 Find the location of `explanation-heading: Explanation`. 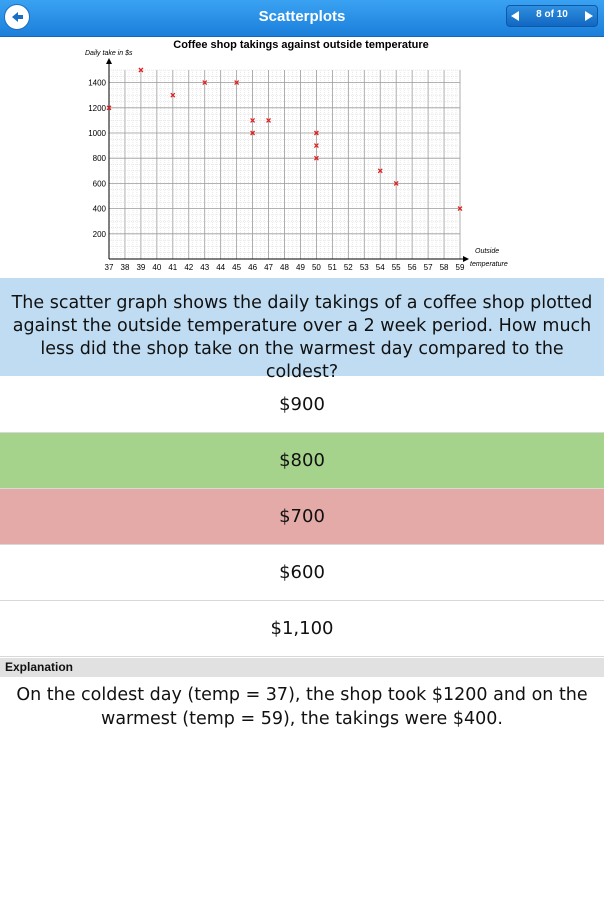

explanation-heading: Explanation is located at coordinates (302, 667).